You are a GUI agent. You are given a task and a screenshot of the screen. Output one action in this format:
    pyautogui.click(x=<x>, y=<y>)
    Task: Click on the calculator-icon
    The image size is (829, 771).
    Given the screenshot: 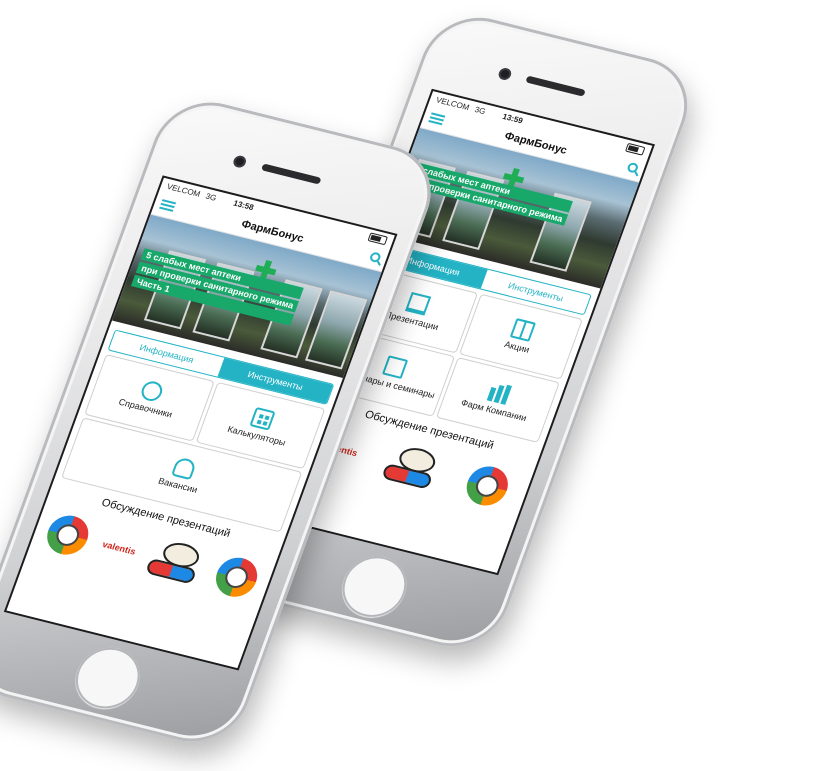 What is the action you would take?
    pyautogui.click(x=262, y=419)
    